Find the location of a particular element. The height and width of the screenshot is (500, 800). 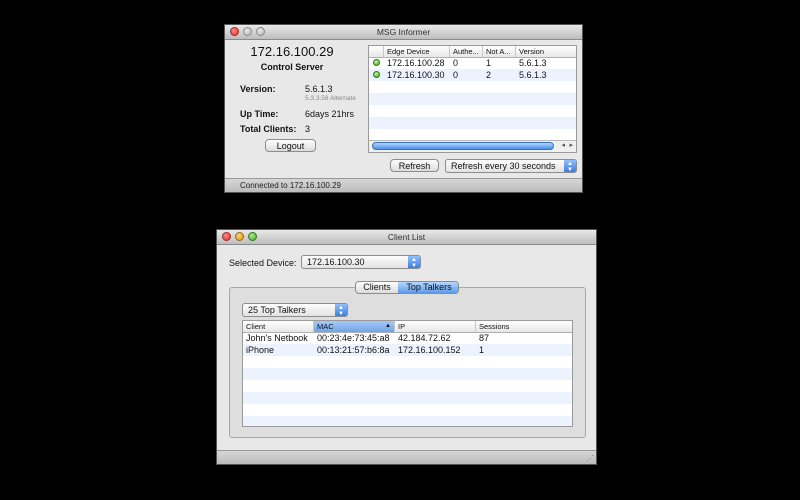

edge-device-column-header: Edge Device is located at coordinates (417, 51).